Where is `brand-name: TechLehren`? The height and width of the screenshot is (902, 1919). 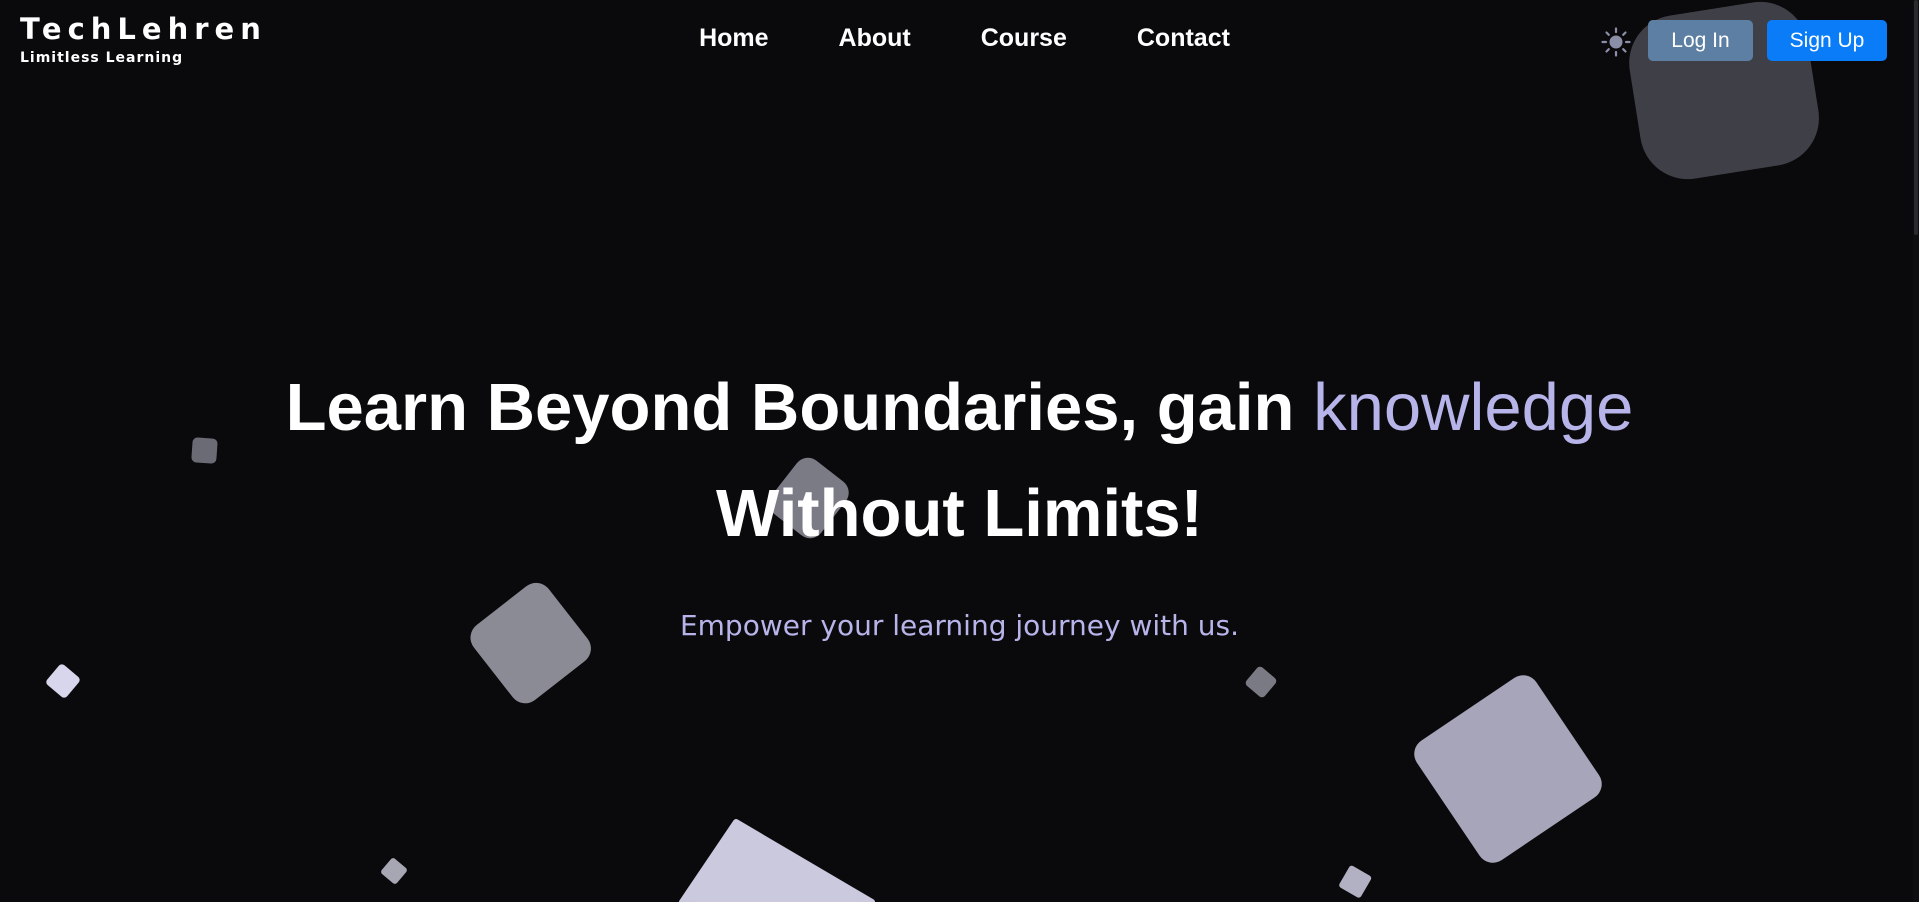
brand-name: TechLehren is located at coordinates (143, 29).